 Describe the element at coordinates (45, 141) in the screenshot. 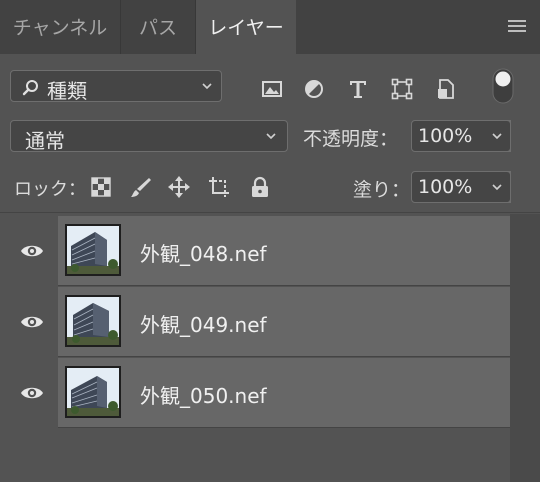

I see `blend-mode-label: 通常` at that location.